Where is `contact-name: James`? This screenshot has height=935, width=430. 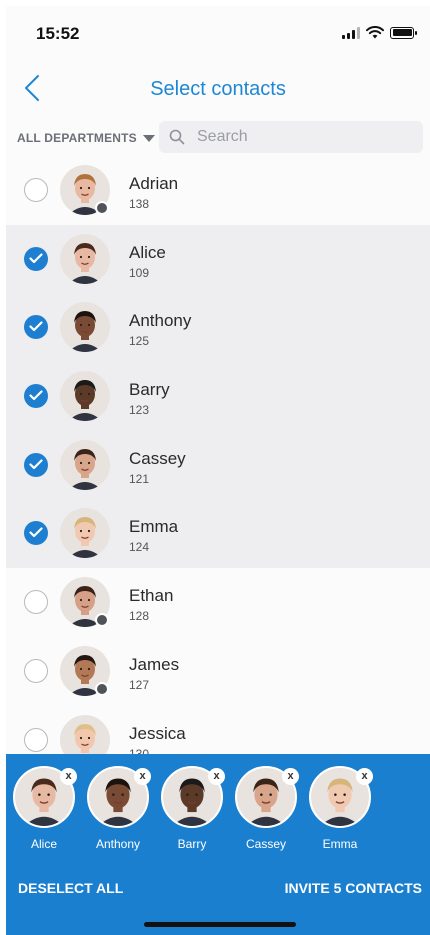 contact-name: James is located at coordinates (154, 664).